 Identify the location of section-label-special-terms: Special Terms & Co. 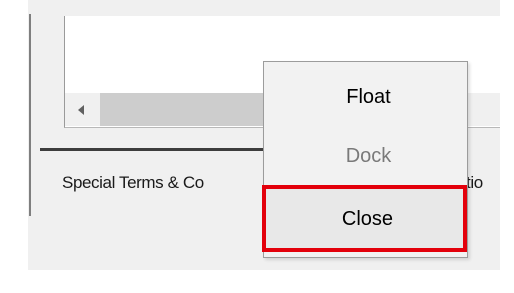
(133, 183).